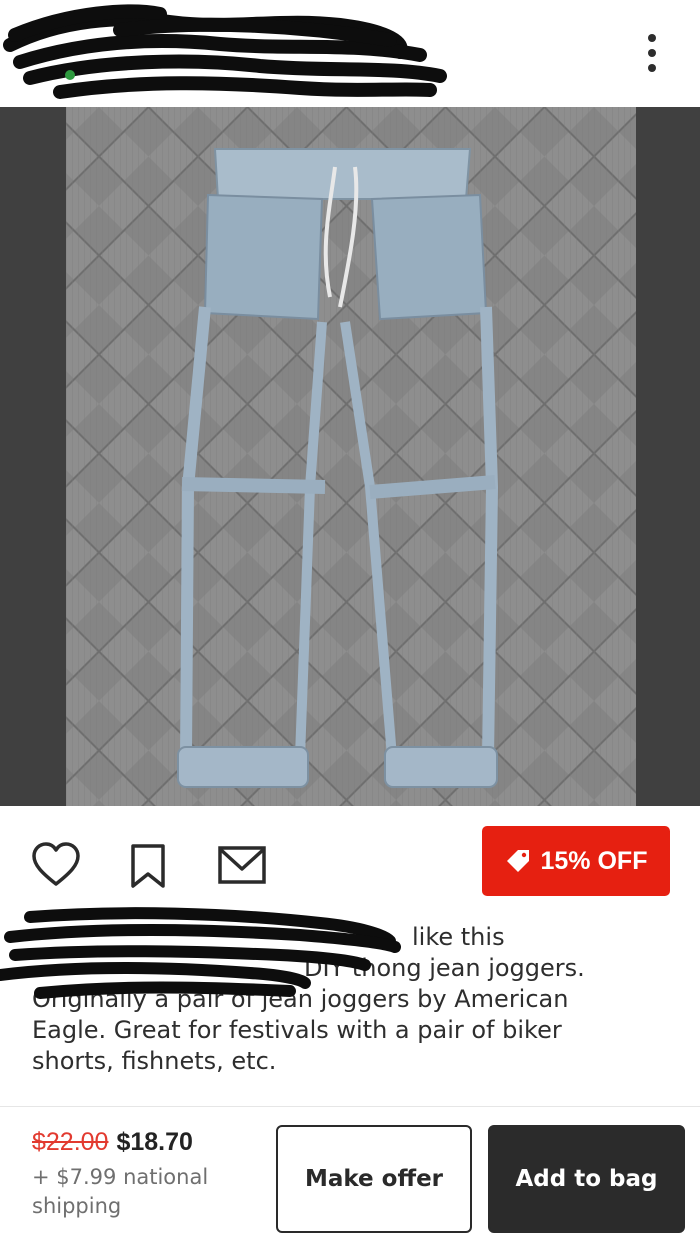 Image resolution: width=700 pixels, height=1243 pixels. I want to click on redacted-username, so click(200, 953).